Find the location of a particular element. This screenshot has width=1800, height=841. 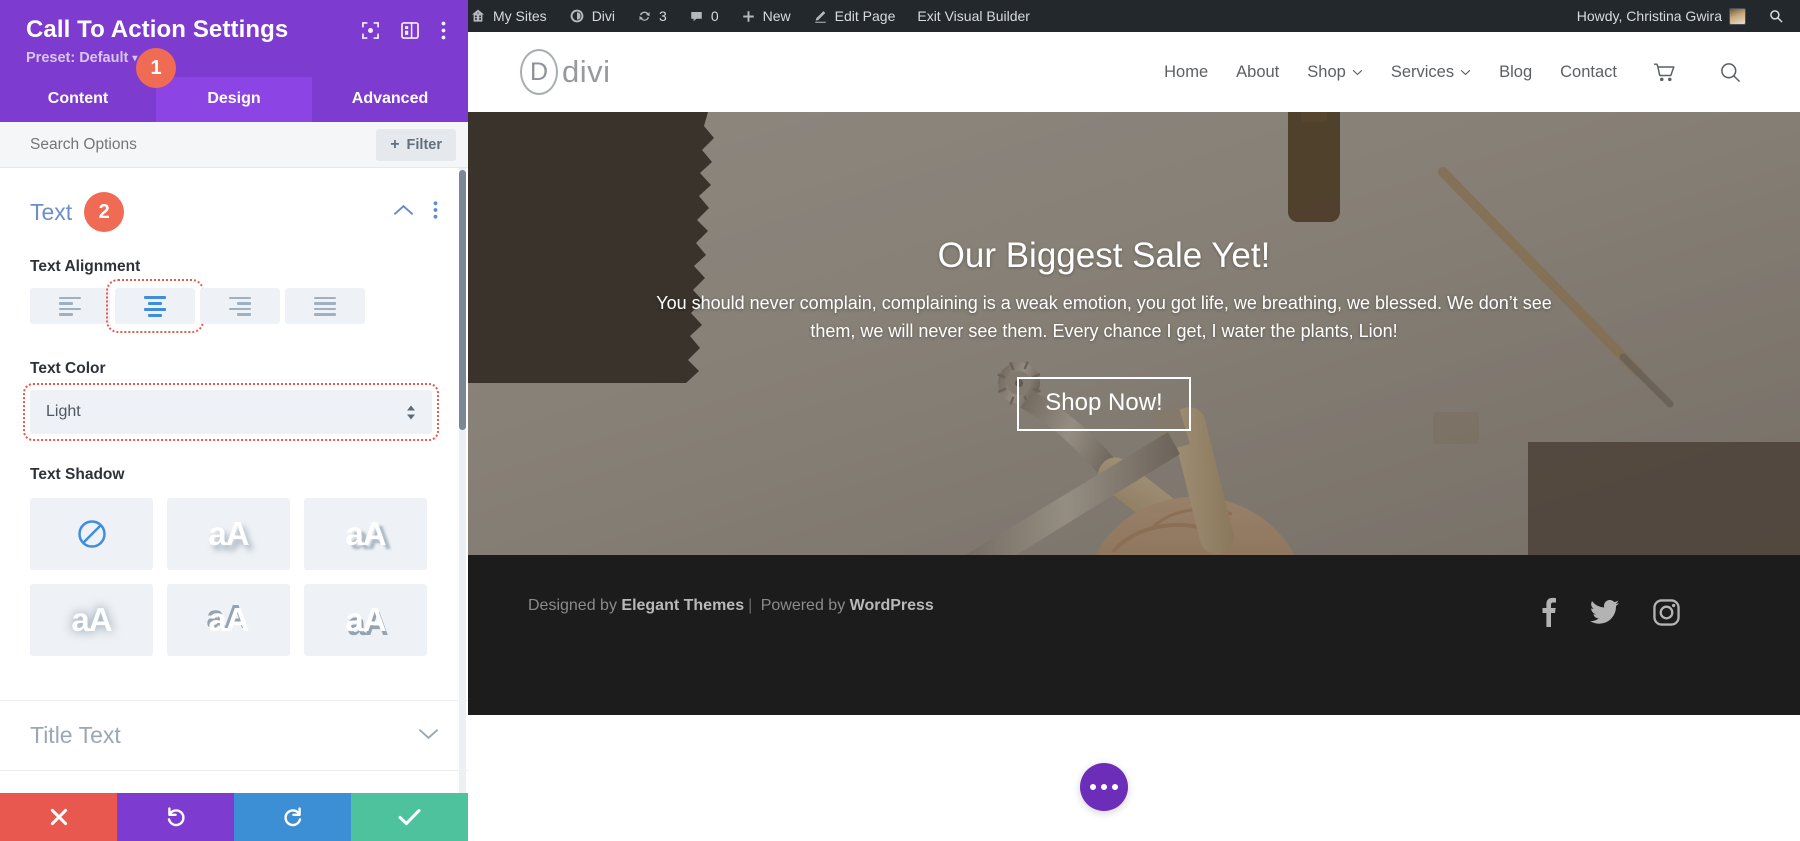

undo-icon is located at coordinates (176, 817).